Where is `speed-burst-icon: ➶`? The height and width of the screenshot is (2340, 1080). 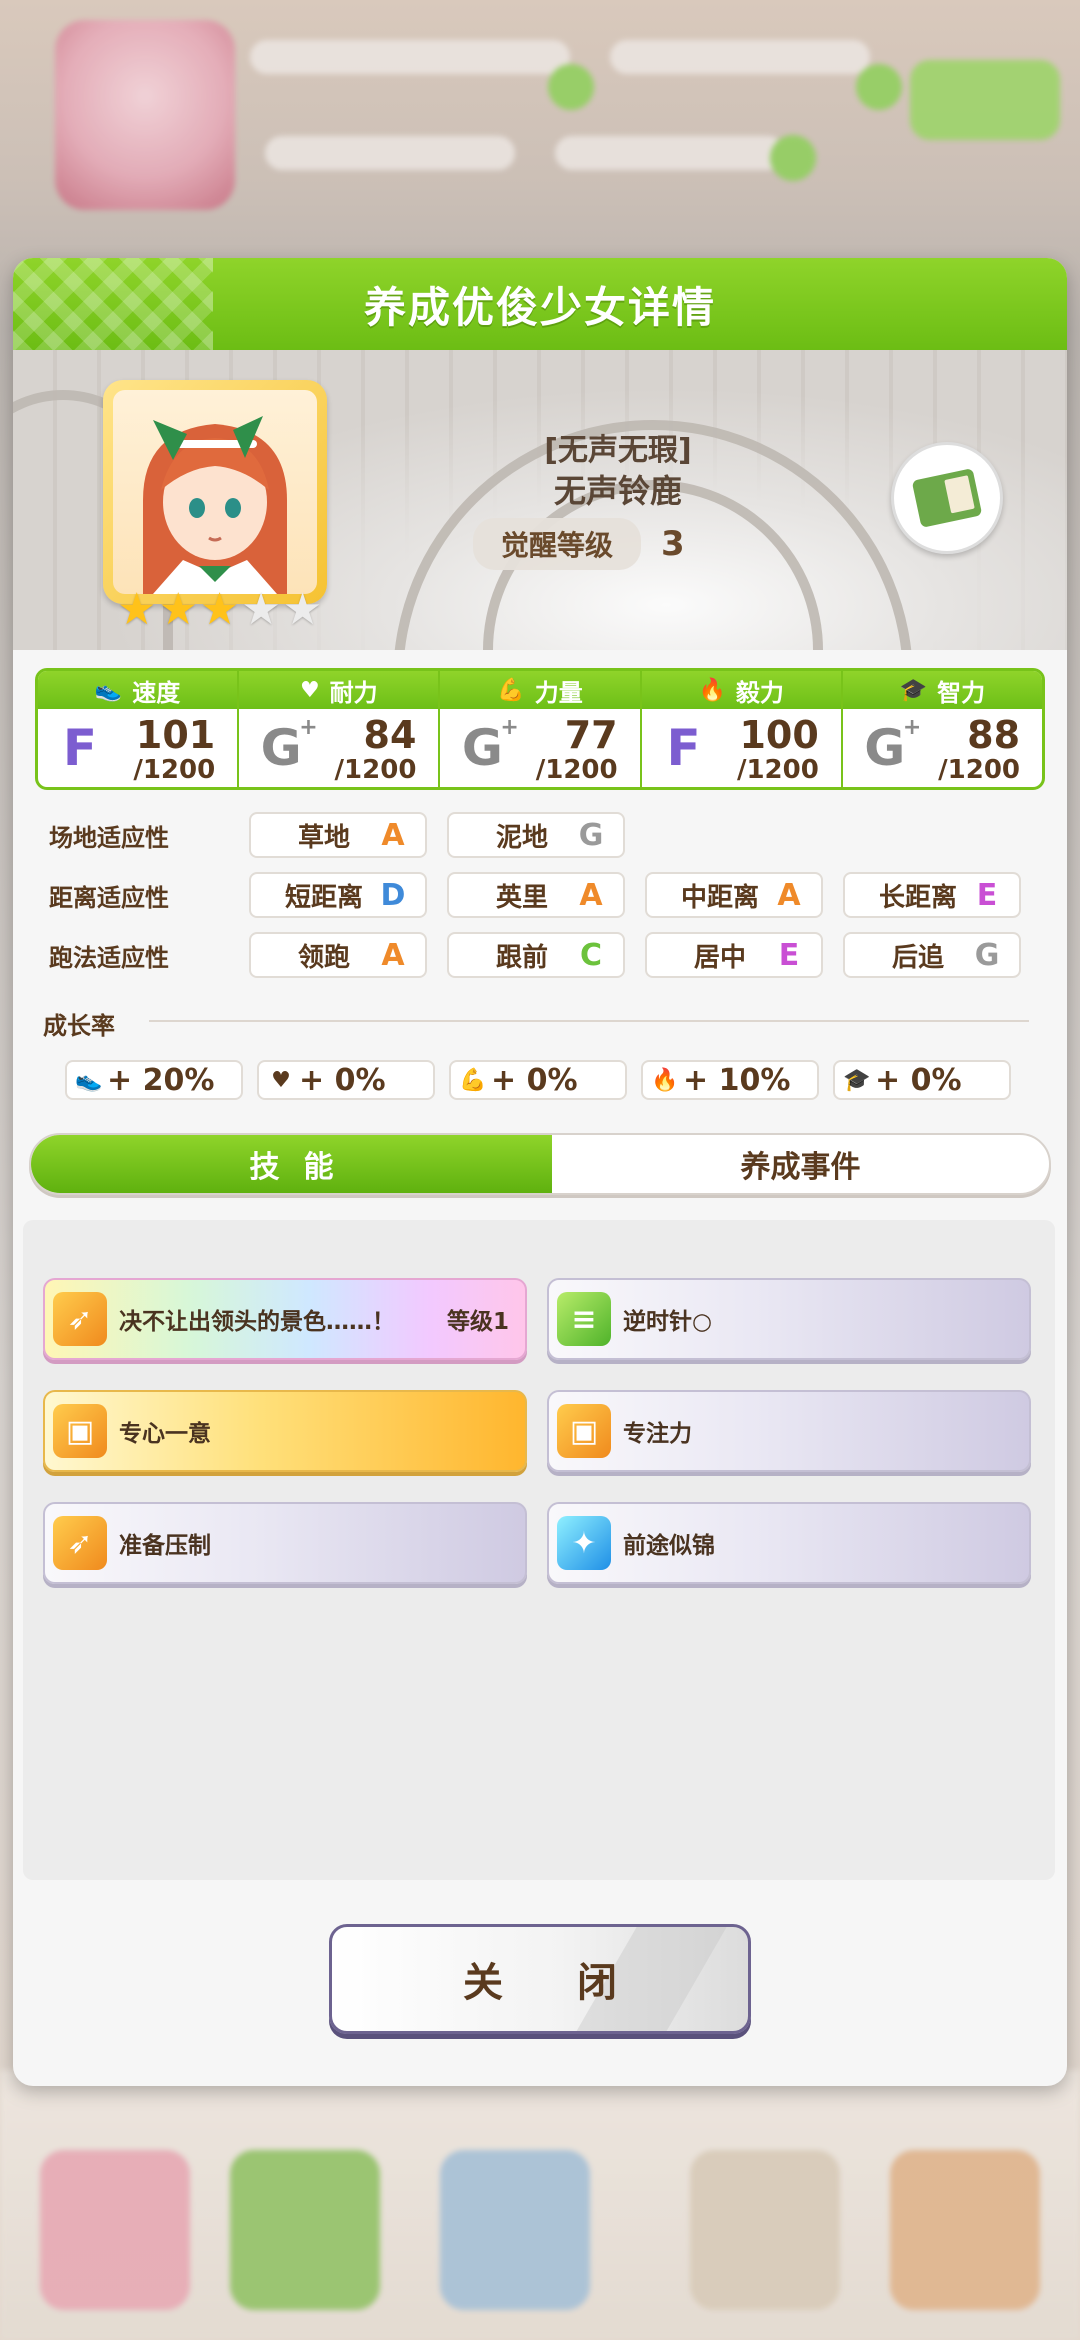 speed-burst-icon: ➶ is located at coordinates (80, 1543).